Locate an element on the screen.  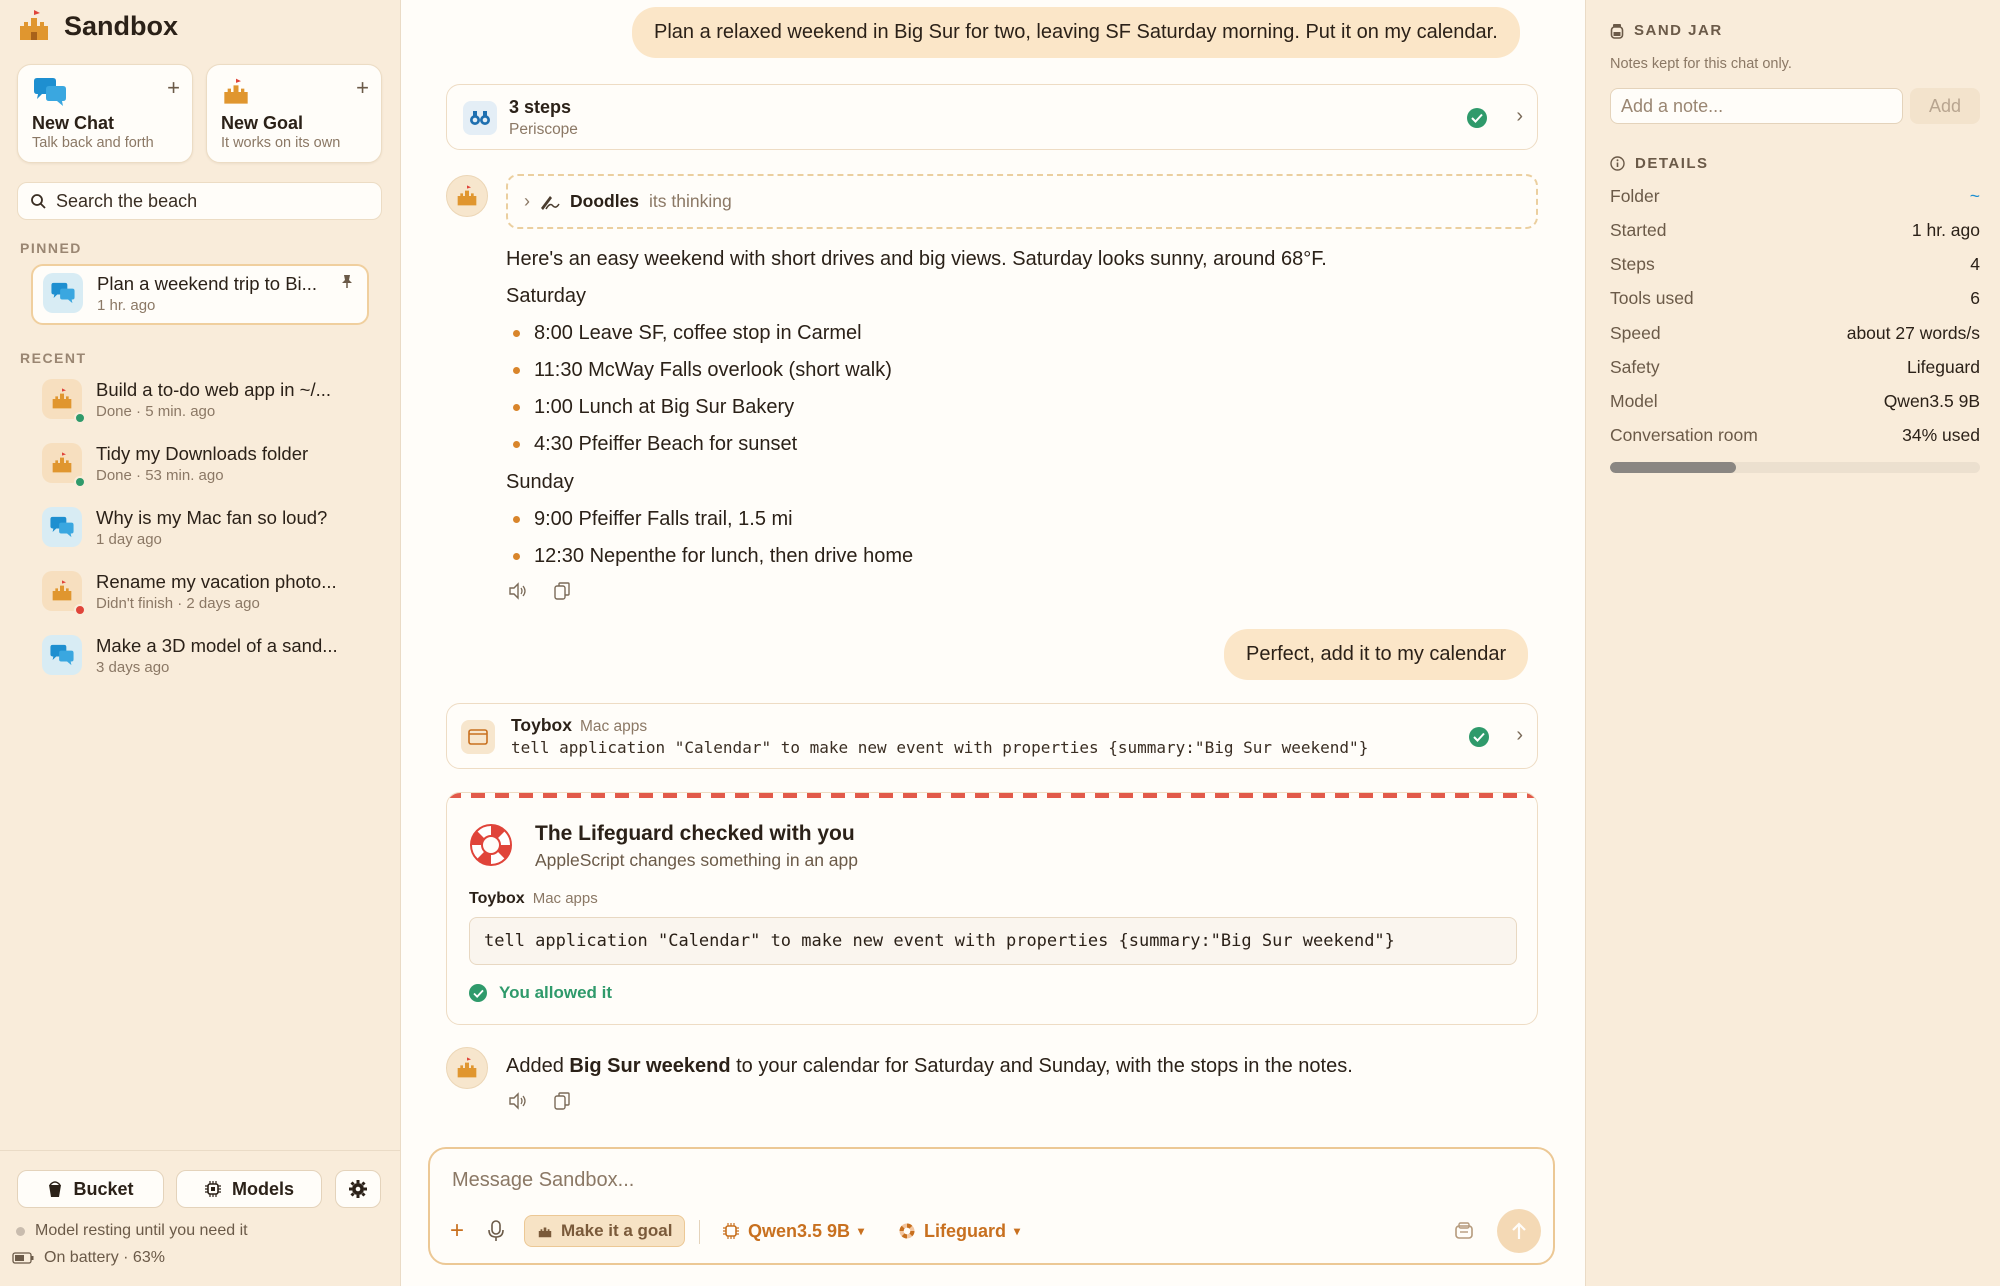
status-dot is located at coordinates (80, 418).